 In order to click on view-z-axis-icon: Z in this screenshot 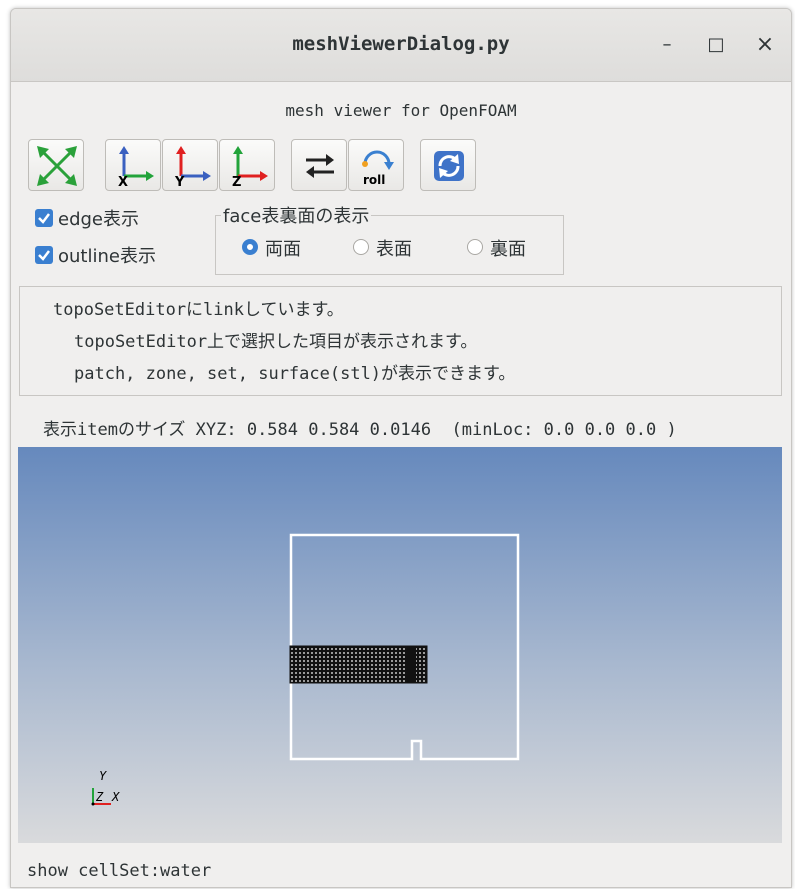, I will do `click(250, 168)`.